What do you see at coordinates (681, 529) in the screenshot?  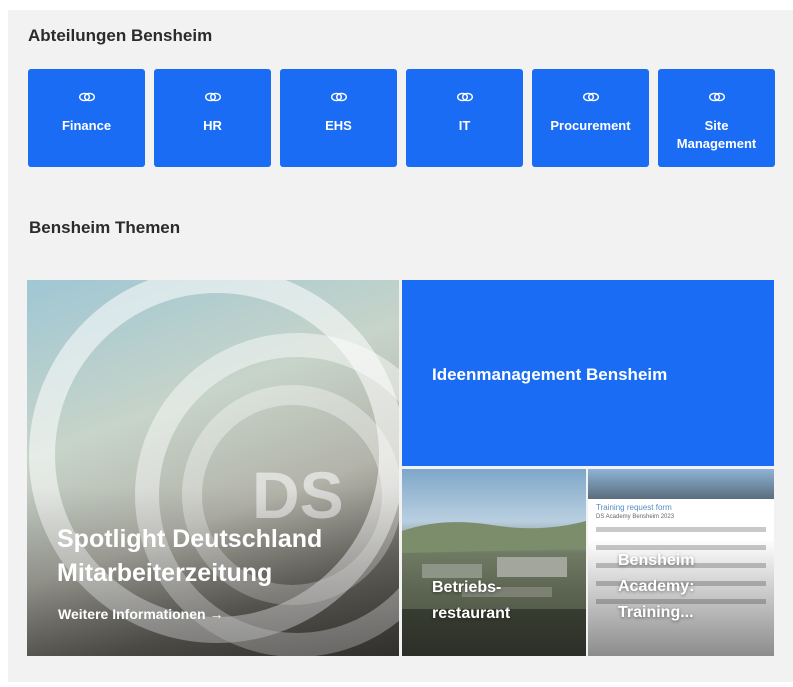 I see `form-field-line` at bounding box center [681, 529].